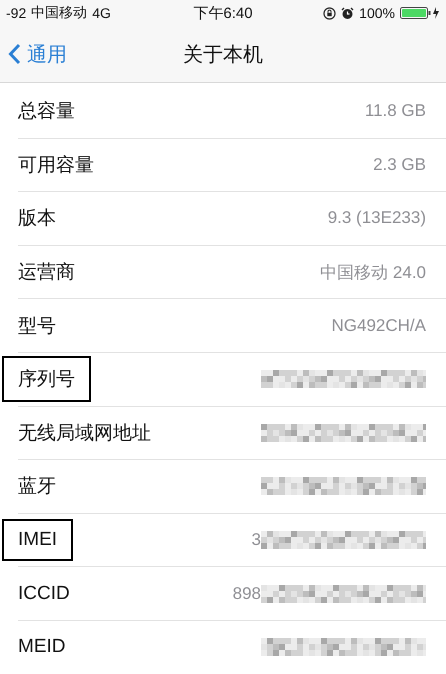  I want to click on battery-percent: 100%, so click(377, 13).